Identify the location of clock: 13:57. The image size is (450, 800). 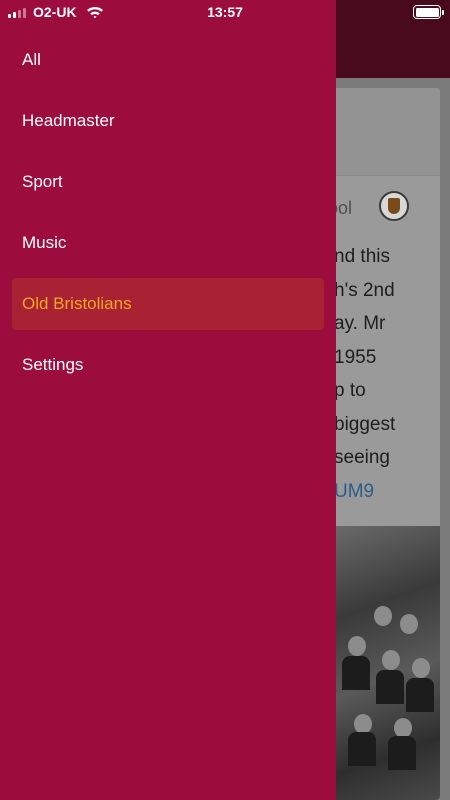
(225, 12).